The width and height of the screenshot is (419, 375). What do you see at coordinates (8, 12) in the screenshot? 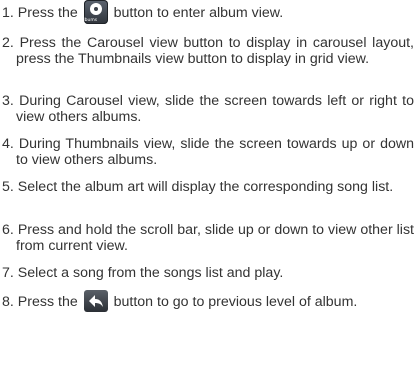
I see `step-number: 1.` at bounding box center [8, 12].